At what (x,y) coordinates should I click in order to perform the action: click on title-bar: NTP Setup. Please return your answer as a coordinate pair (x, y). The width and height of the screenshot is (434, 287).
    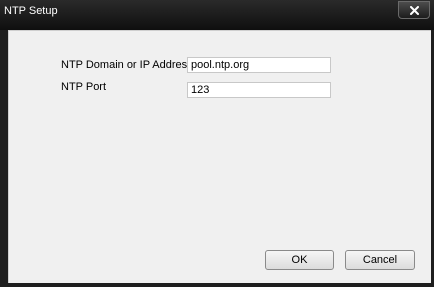
    Looking at the image, I should click on (217, 15).